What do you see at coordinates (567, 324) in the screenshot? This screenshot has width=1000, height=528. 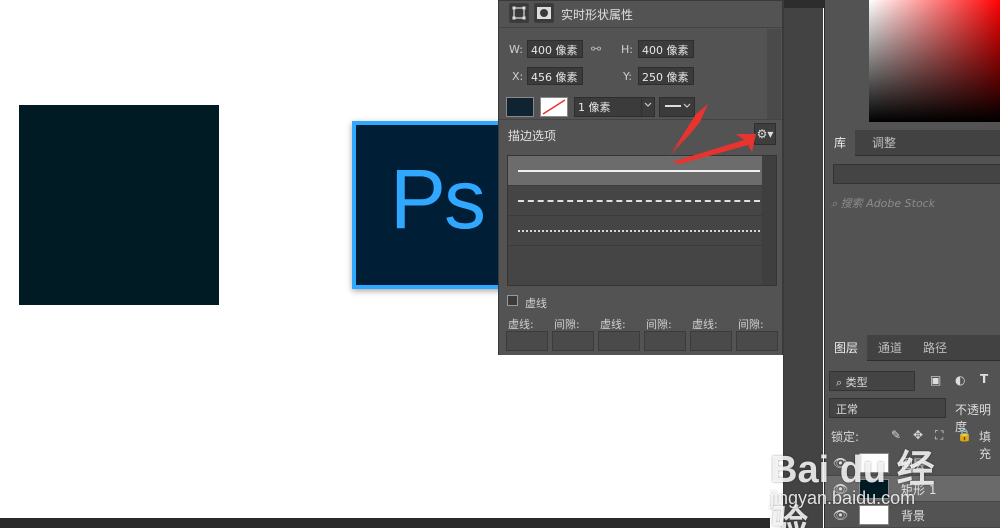 I see `gap-label-1: 间隙:` at bounding box center [567, 324].